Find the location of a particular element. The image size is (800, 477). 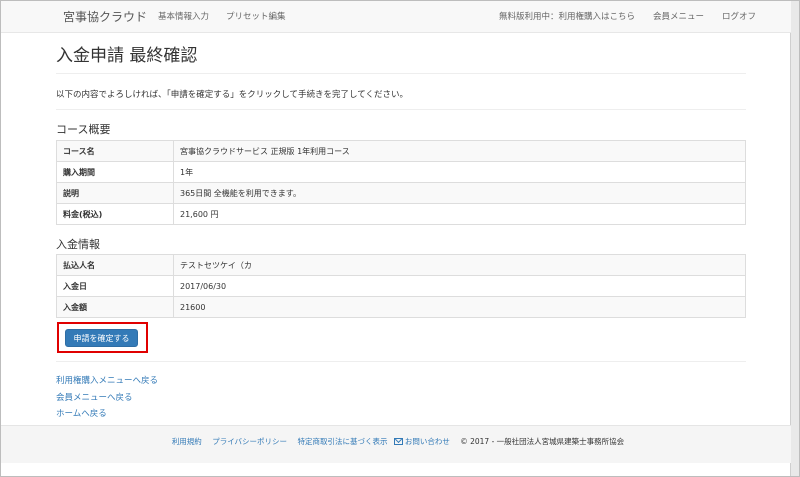

copyright-text: © 2017 - 一般社団法人宮城県建築士事務所協会 is located at coordinates (542, 441).